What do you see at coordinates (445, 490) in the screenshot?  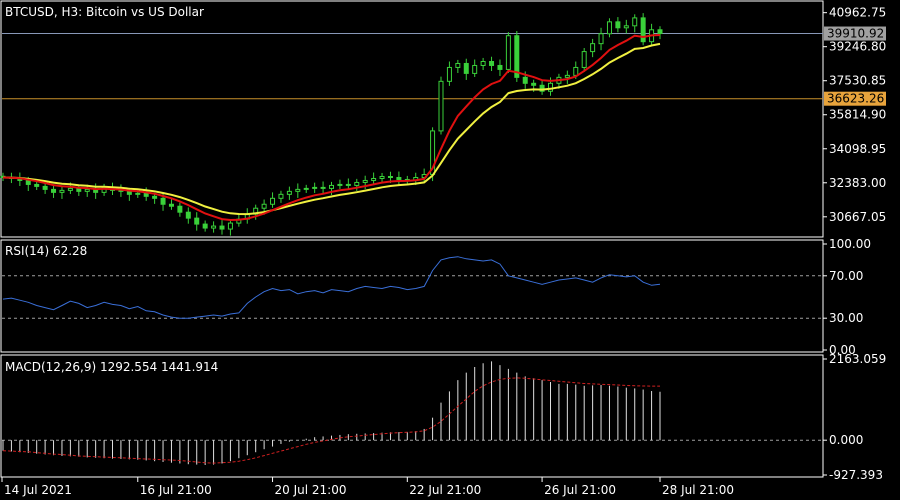 I see `time-tick-label: 22 Jul 21:00` at bounding box center [445, 490].